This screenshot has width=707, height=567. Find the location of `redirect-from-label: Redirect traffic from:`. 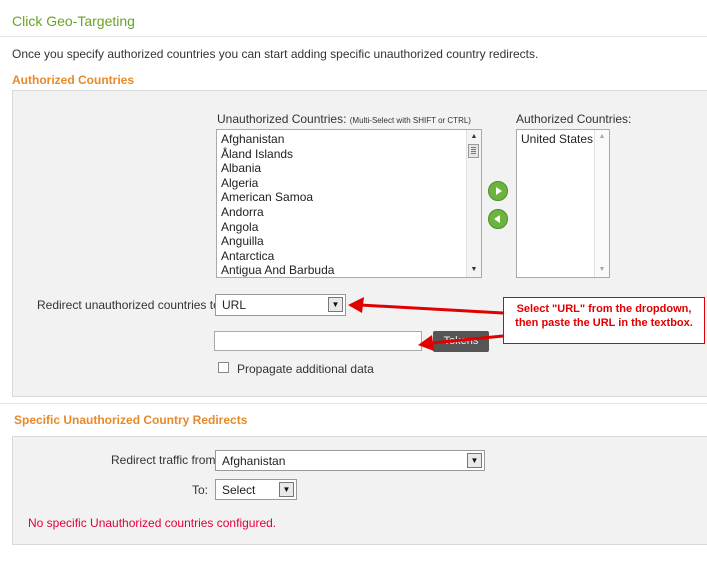

redirect-from-label: Redirect traffic from: is located at coordinates (165, 460).